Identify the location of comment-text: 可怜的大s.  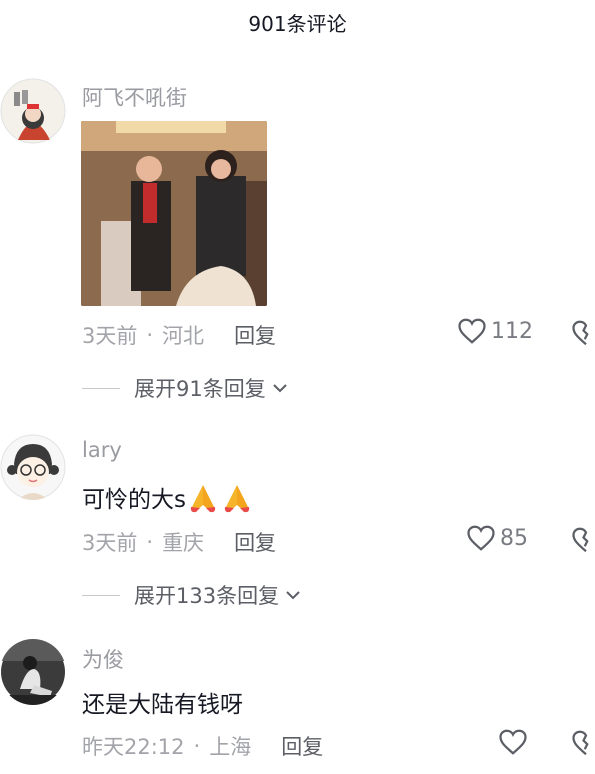
(134, 500).